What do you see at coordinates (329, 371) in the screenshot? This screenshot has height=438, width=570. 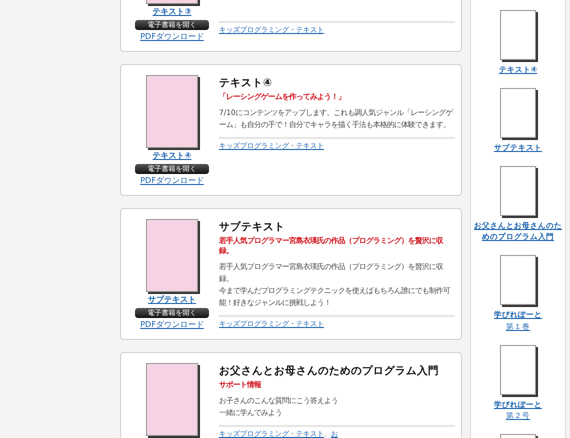 I see `book-title: お父さんとお母さんのためのプログラム入門` at bounding box center [329, 371].